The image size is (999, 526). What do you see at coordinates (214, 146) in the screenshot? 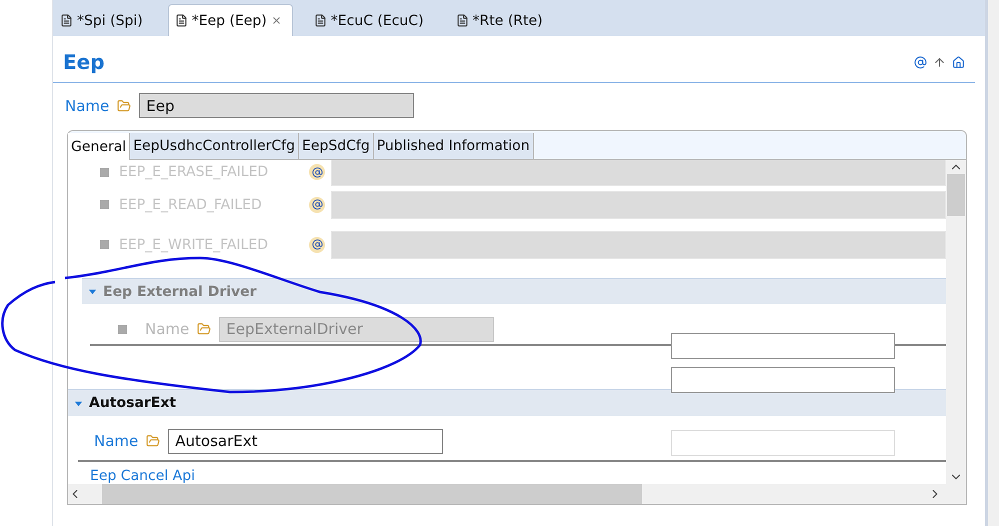
I see `section-tab: EepUsdhcControllerCfg` at bounding box center [214, 146].